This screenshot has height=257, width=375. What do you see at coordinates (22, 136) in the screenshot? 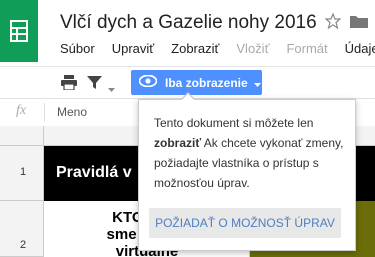
I see `grid-corner` at bounding box center [22, 136].